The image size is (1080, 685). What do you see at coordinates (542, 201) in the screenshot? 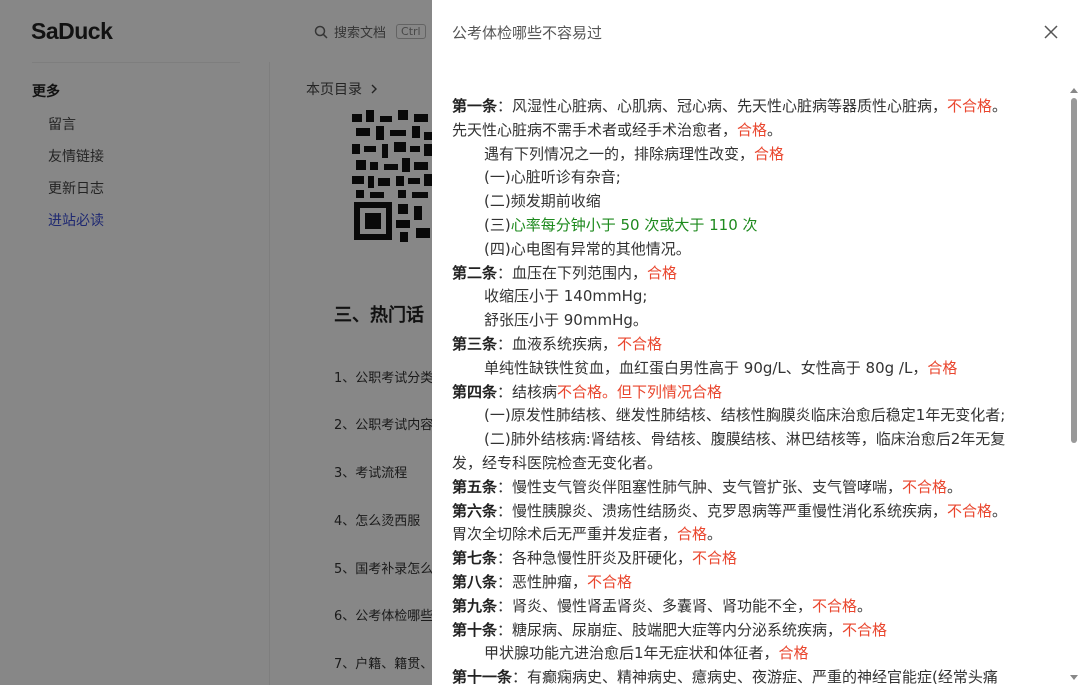
I see `article-text: (二)频发期前收缩` at bounding box center [542, 201].